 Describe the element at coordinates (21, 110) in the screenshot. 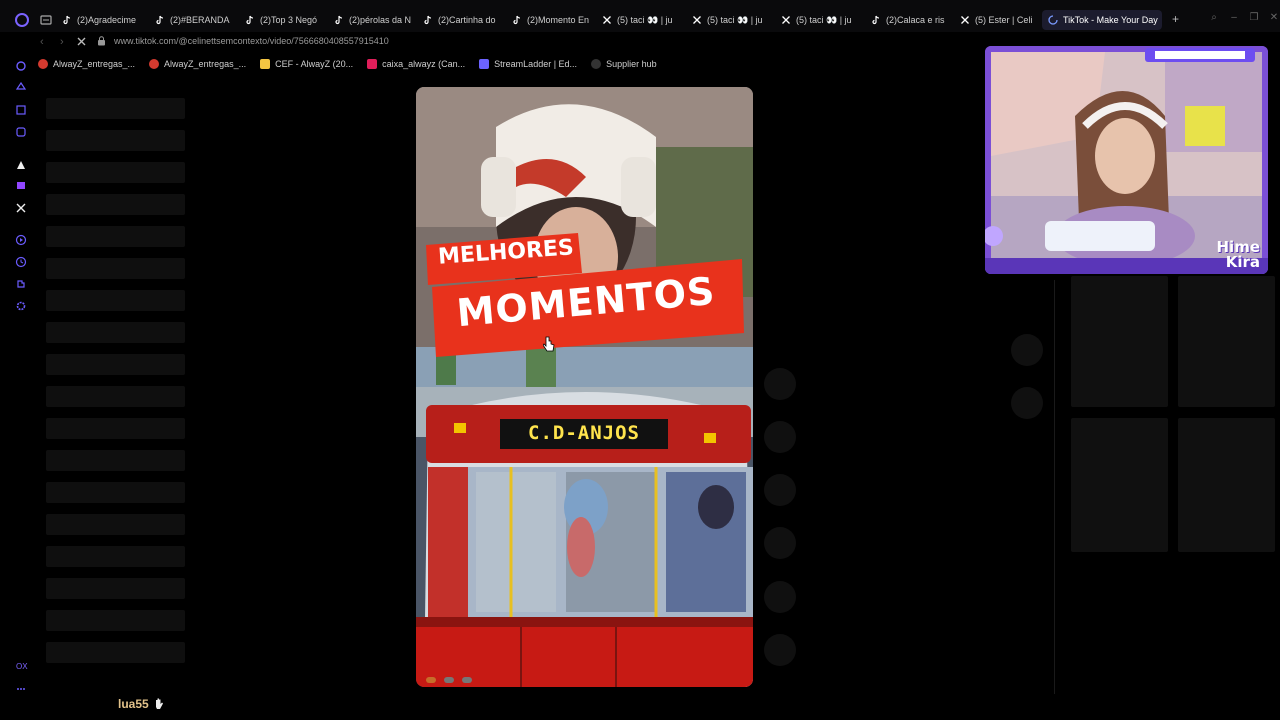

I see `workspaces-icon` at that location.